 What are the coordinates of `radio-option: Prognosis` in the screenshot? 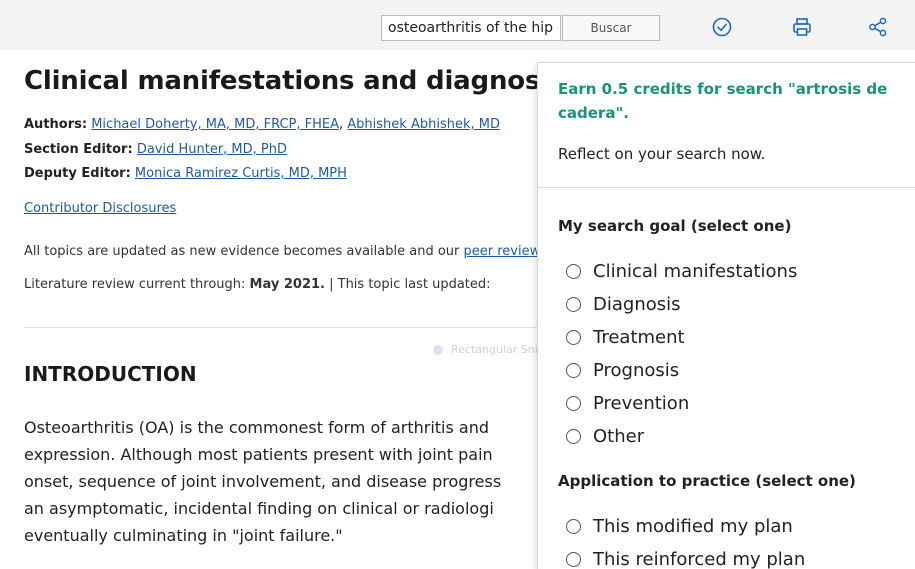 It's located at (622, 370).